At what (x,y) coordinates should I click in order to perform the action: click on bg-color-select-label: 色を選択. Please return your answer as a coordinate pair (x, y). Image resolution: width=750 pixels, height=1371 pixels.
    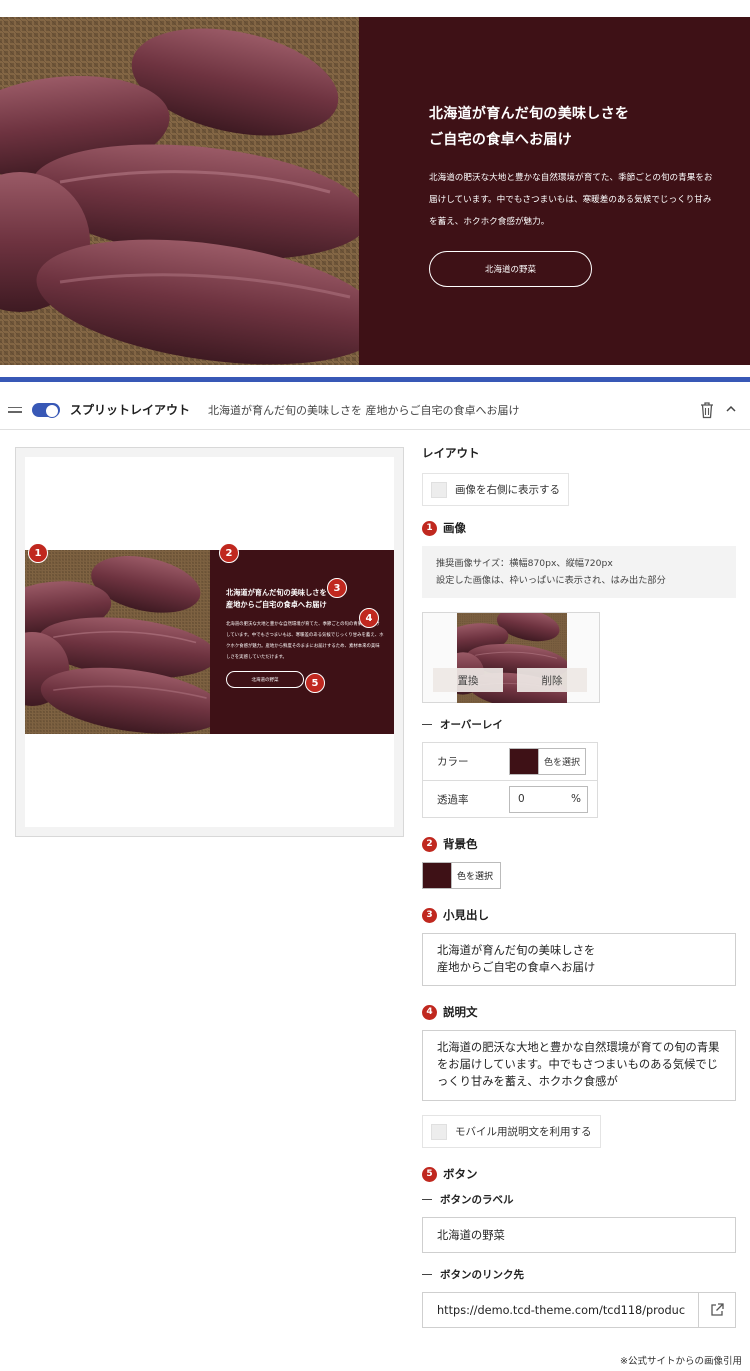
    Looking at the image, I should click on (475, 875).